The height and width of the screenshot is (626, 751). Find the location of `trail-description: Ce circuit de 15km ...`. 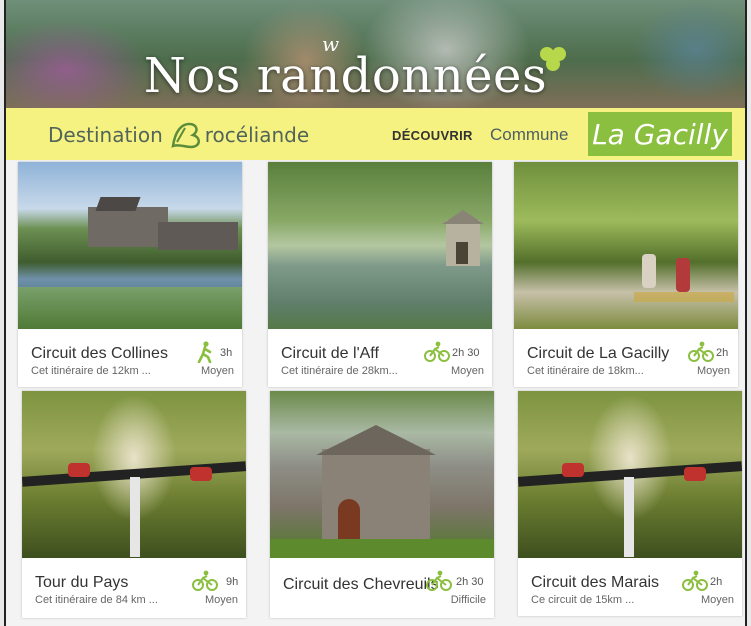

trail-description: Ce circuit de 15km ... is located at coordinates (583, 600).